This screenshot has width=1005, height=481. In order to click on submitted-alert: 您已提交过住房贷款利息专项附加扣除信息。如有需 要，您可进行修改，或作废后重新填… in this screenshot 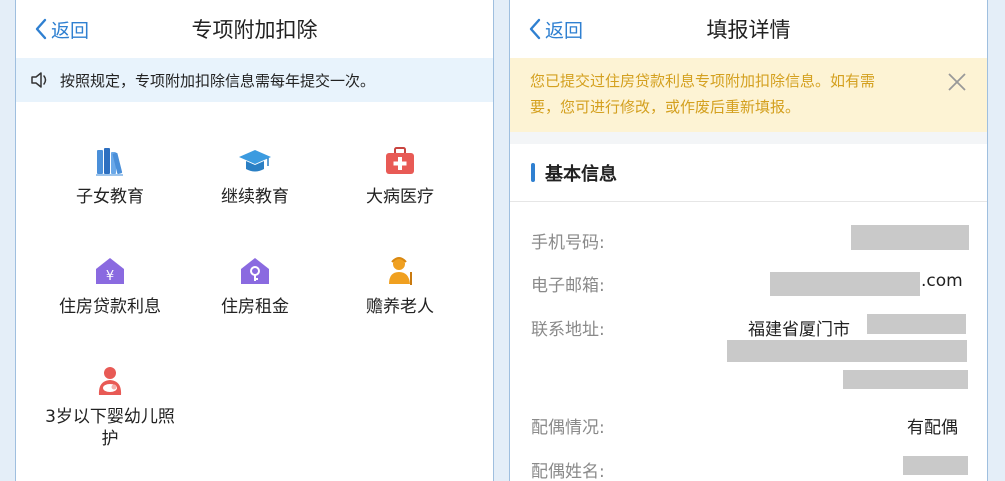, I will do `click(748, 95)`.